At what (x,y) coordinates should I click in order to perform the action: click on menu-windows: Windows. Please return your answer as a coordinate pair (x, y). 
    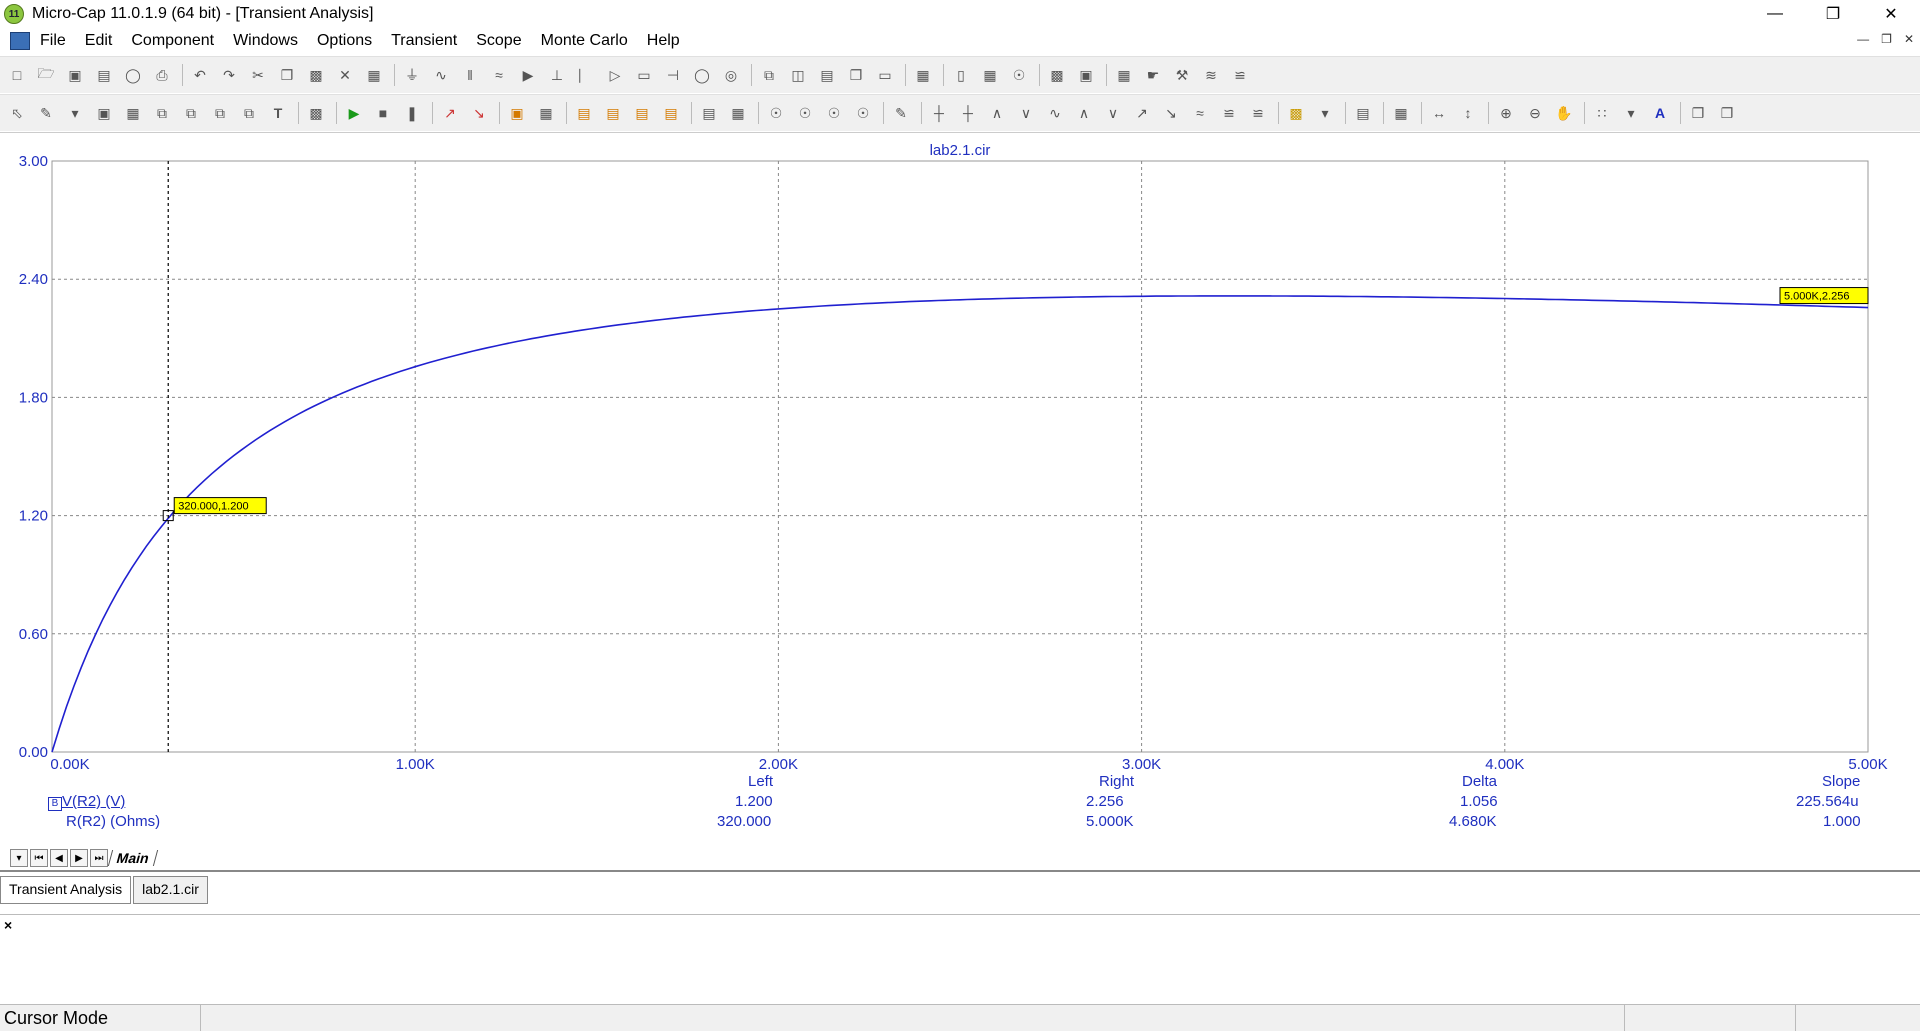
    Looking at the image, I should click on (265, 41).